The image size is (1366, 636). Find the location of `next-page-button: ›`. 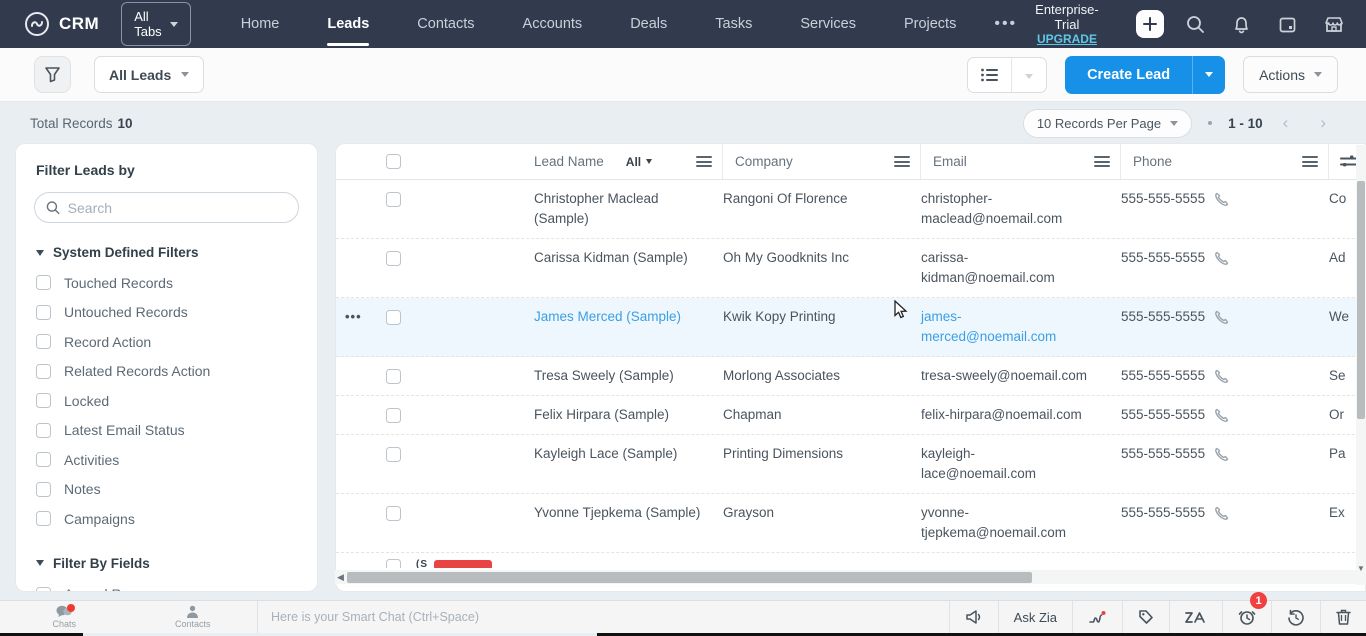

next-page-button: › is located at coordinates (1323, 123).